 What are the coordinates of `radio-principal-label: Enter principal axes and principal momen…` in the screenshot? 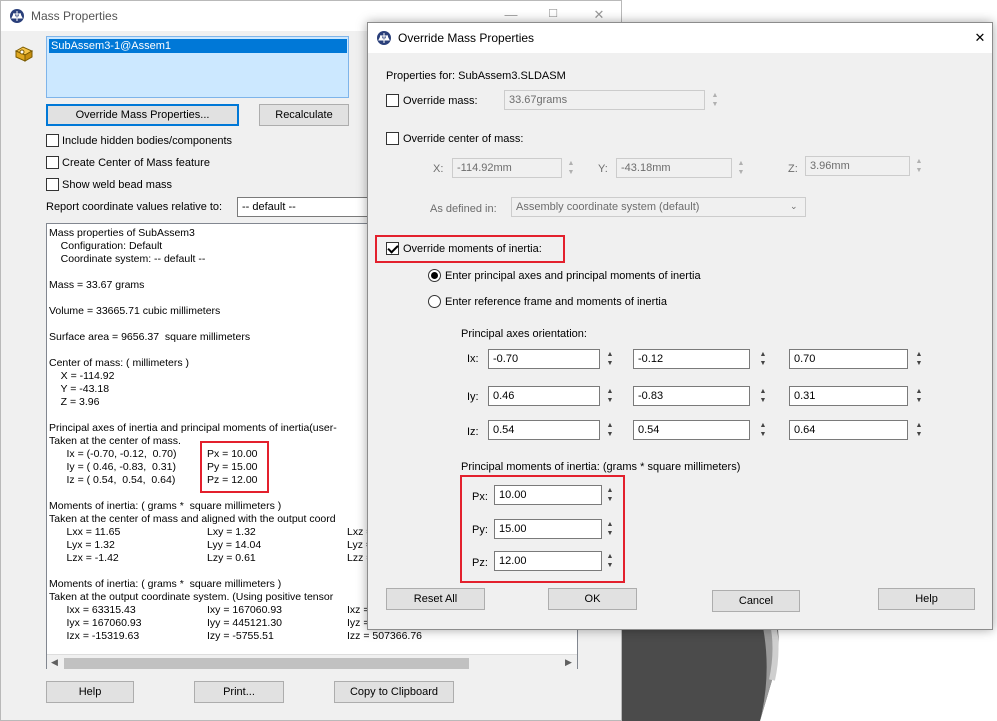 It's located at (573, 276).